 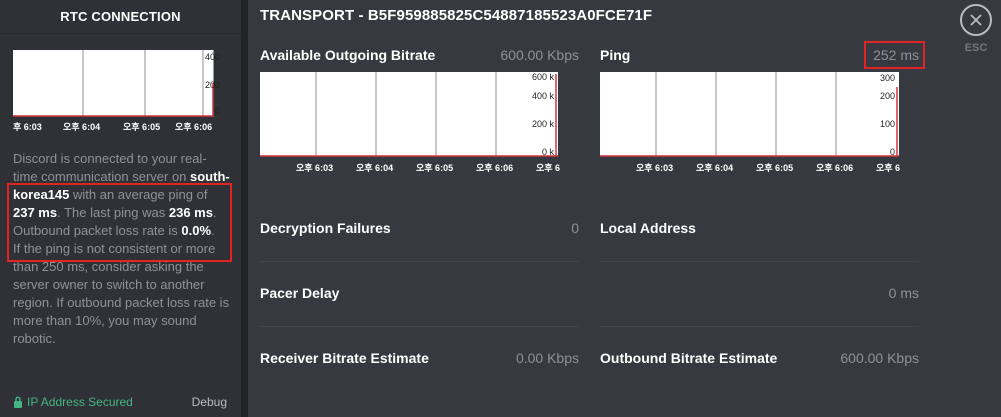 What do you see at coordinates (615, 55) in the screenshot?
I see `ping-label: Ping` at bounding box center [615, 55].